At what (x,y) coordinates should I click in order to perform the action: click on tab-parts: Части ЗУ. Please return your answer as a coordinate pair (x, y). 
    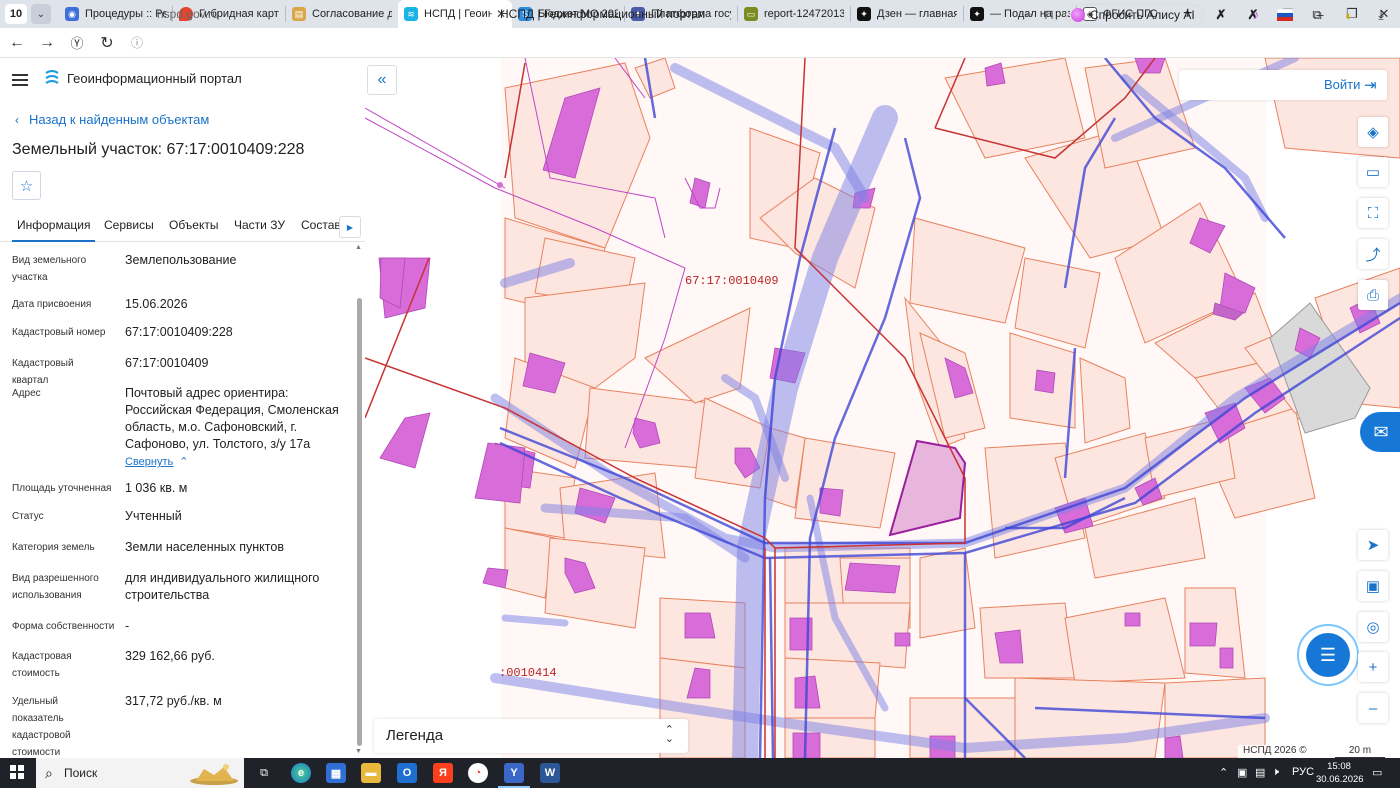
    Looking at the image, I should click on (259, 225).